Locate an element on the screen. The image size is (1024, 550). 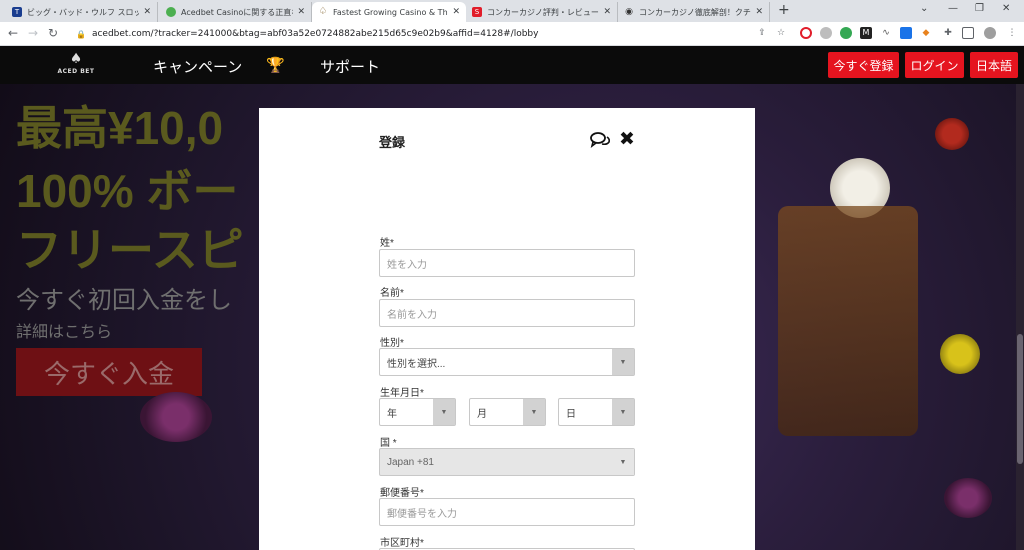
back-icon: ← is located at coordinates (13, 33).